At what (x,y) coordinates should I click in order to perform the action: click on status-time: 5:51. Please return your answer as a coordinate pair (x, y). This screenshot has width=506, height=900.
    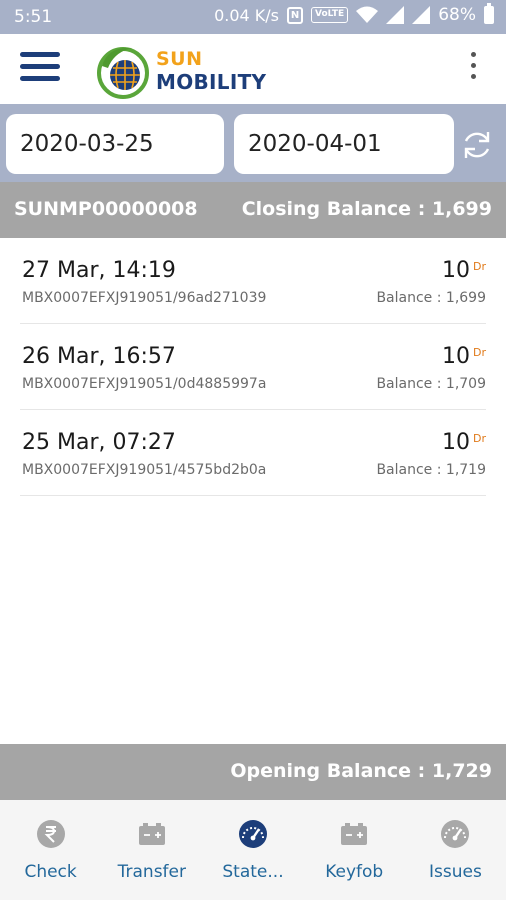
    Looking at the image, I should click on (33, 17).